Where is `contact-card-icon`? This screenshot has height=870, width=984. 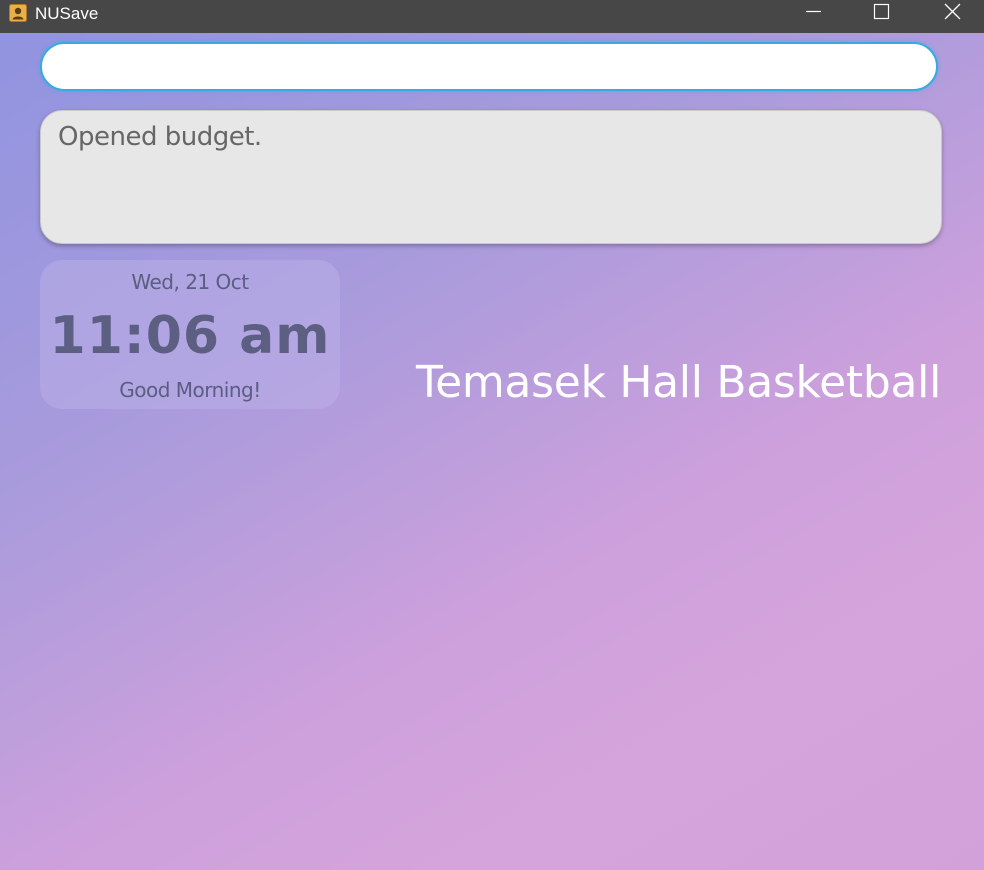 contact-card-icon is located at coordinates (18, 13).